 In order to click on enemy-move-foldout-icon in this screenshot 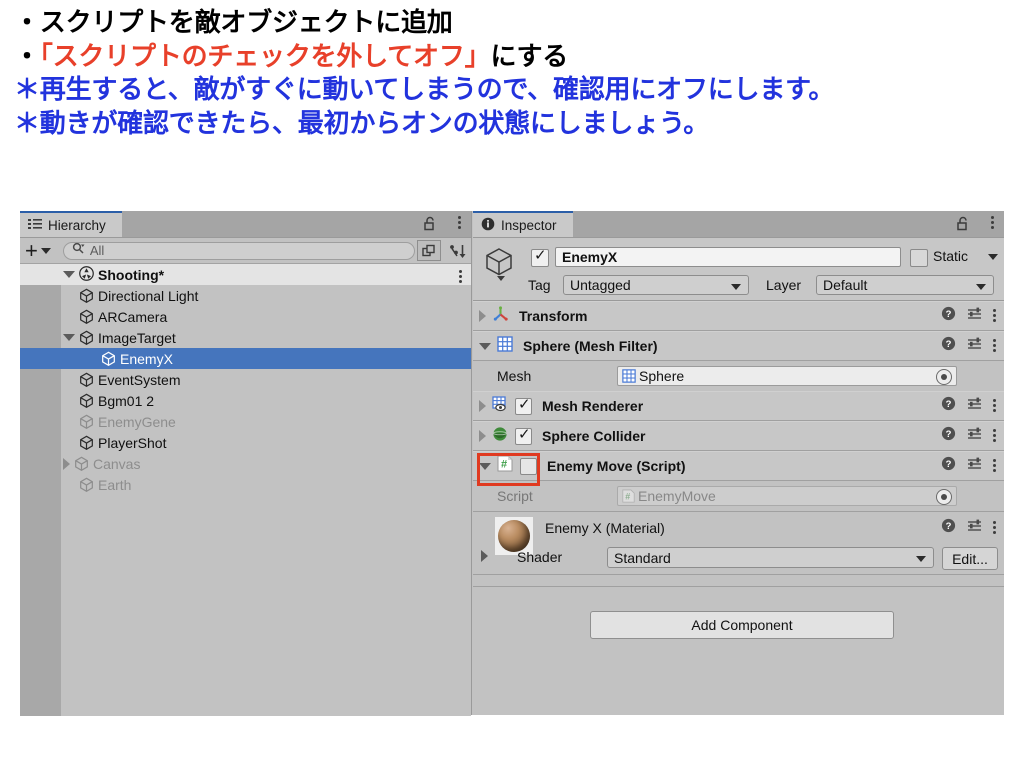, I will do `click(485, 466)`.